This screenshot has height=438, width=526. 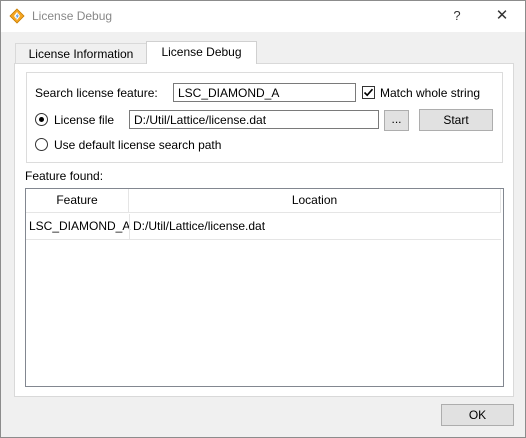 I want to click on license-file-radio, so click(x=41, y=119).